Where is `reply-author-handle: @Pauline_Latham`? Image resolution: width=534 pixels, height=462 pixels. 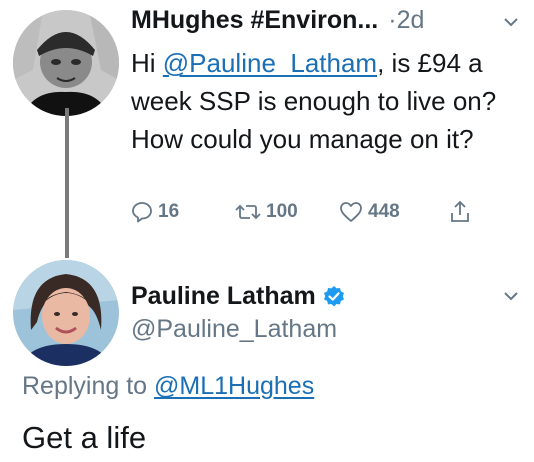 reply-author-handle: @Pauline_Latham is located at coordinates (234, 329).